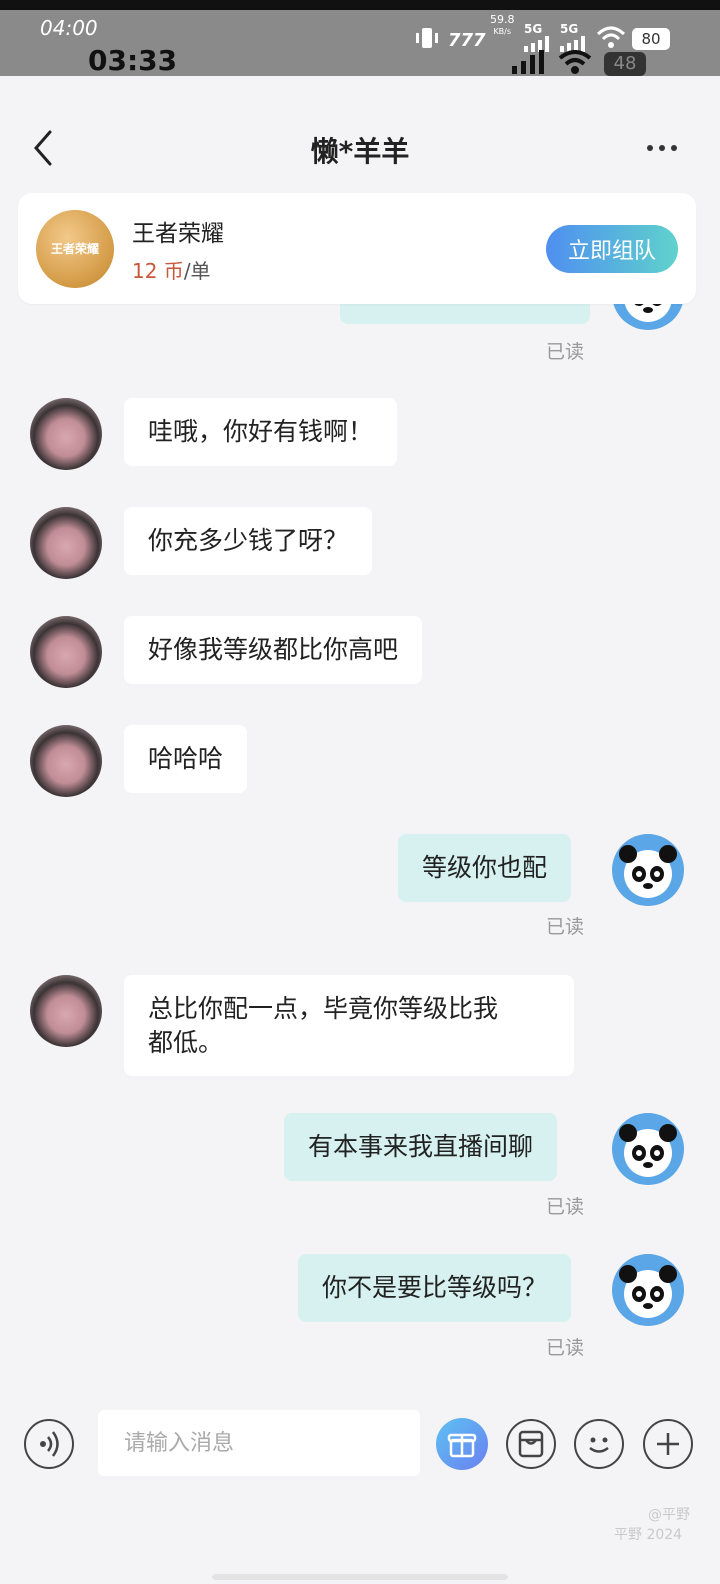 The width and height of the screenshot is (720, 1584). Describe the element at coordinates (435, 1288) in the screenshot. I see `message-bubble-out: 你不是要比等级吗？` at that location.